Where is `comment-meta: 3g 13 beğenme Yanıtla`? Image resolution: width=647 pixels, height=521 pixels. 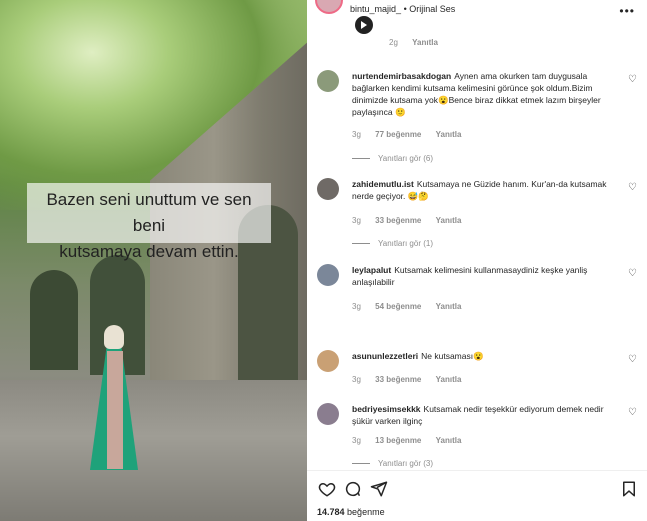 comment-meta: 3g 13 beğenme Yanıtla is located at coordinates (412, 440).